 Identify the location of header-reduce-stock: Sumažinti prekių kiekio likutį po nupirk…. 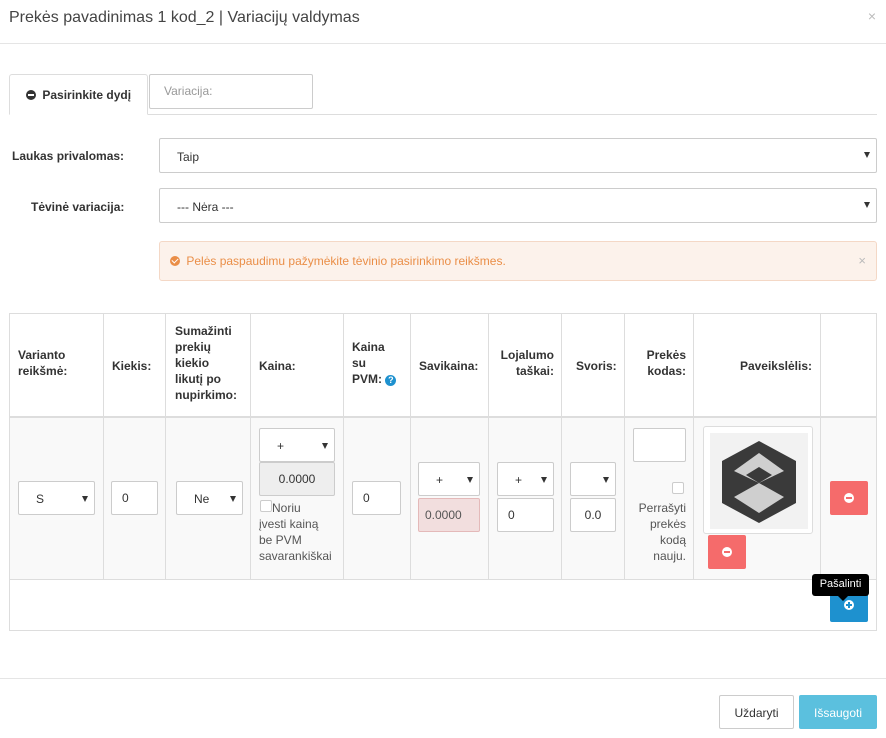
(206, 363).